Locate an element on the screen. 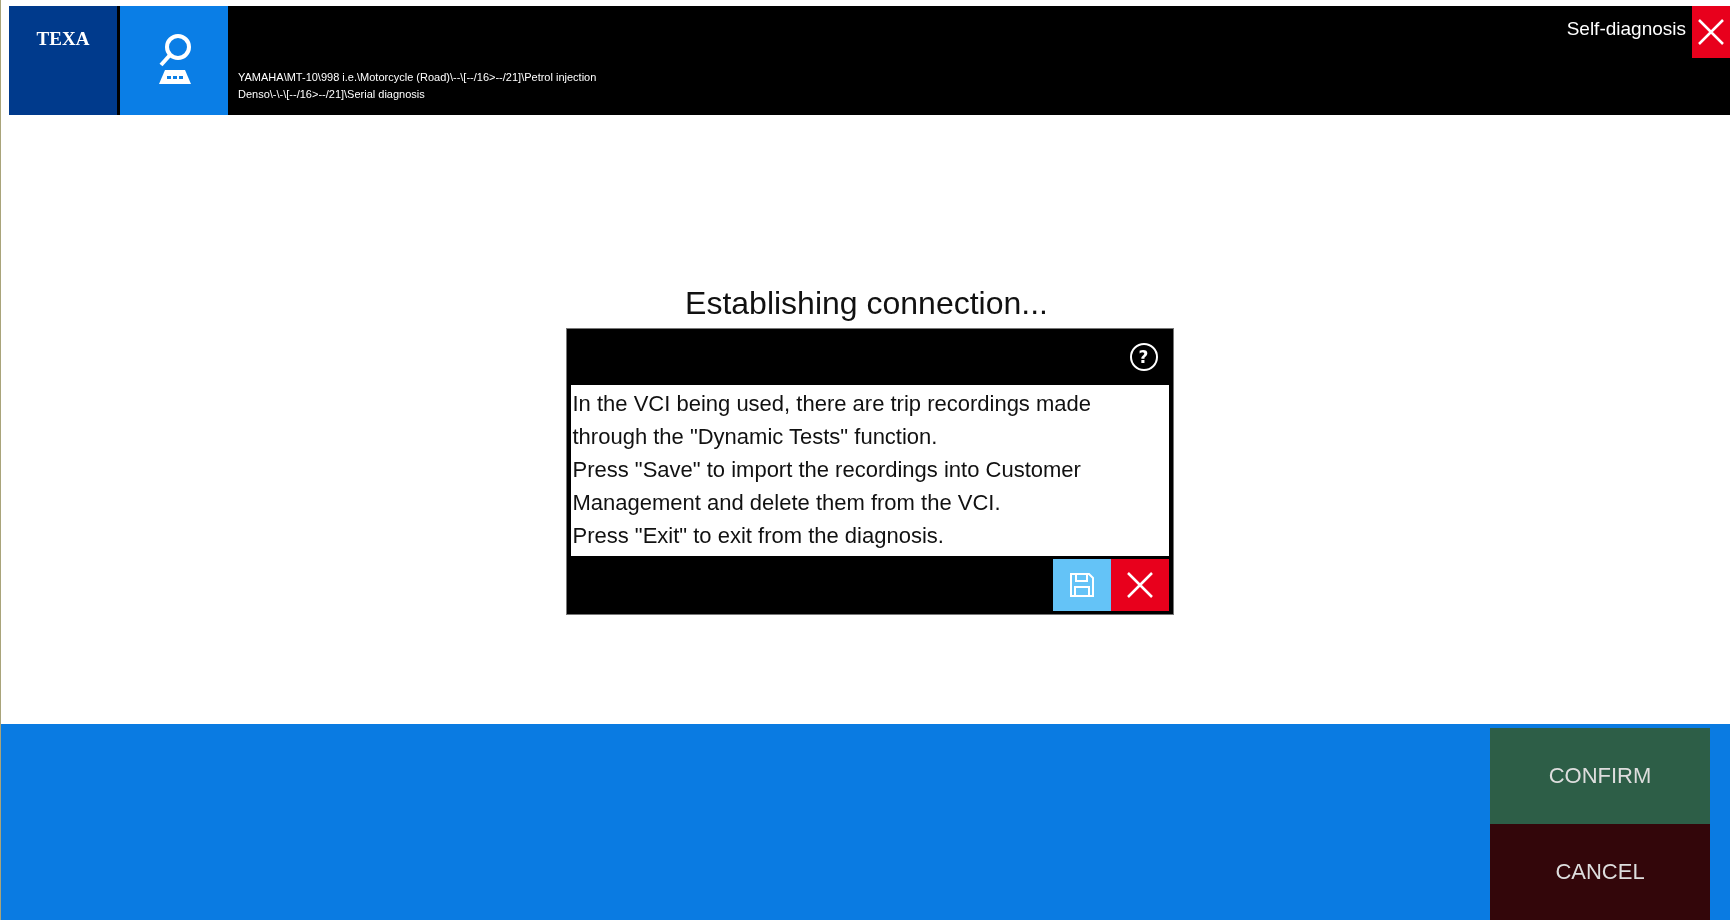  screen-title: Self-diagnosis is located at coordinates (1626, 28).